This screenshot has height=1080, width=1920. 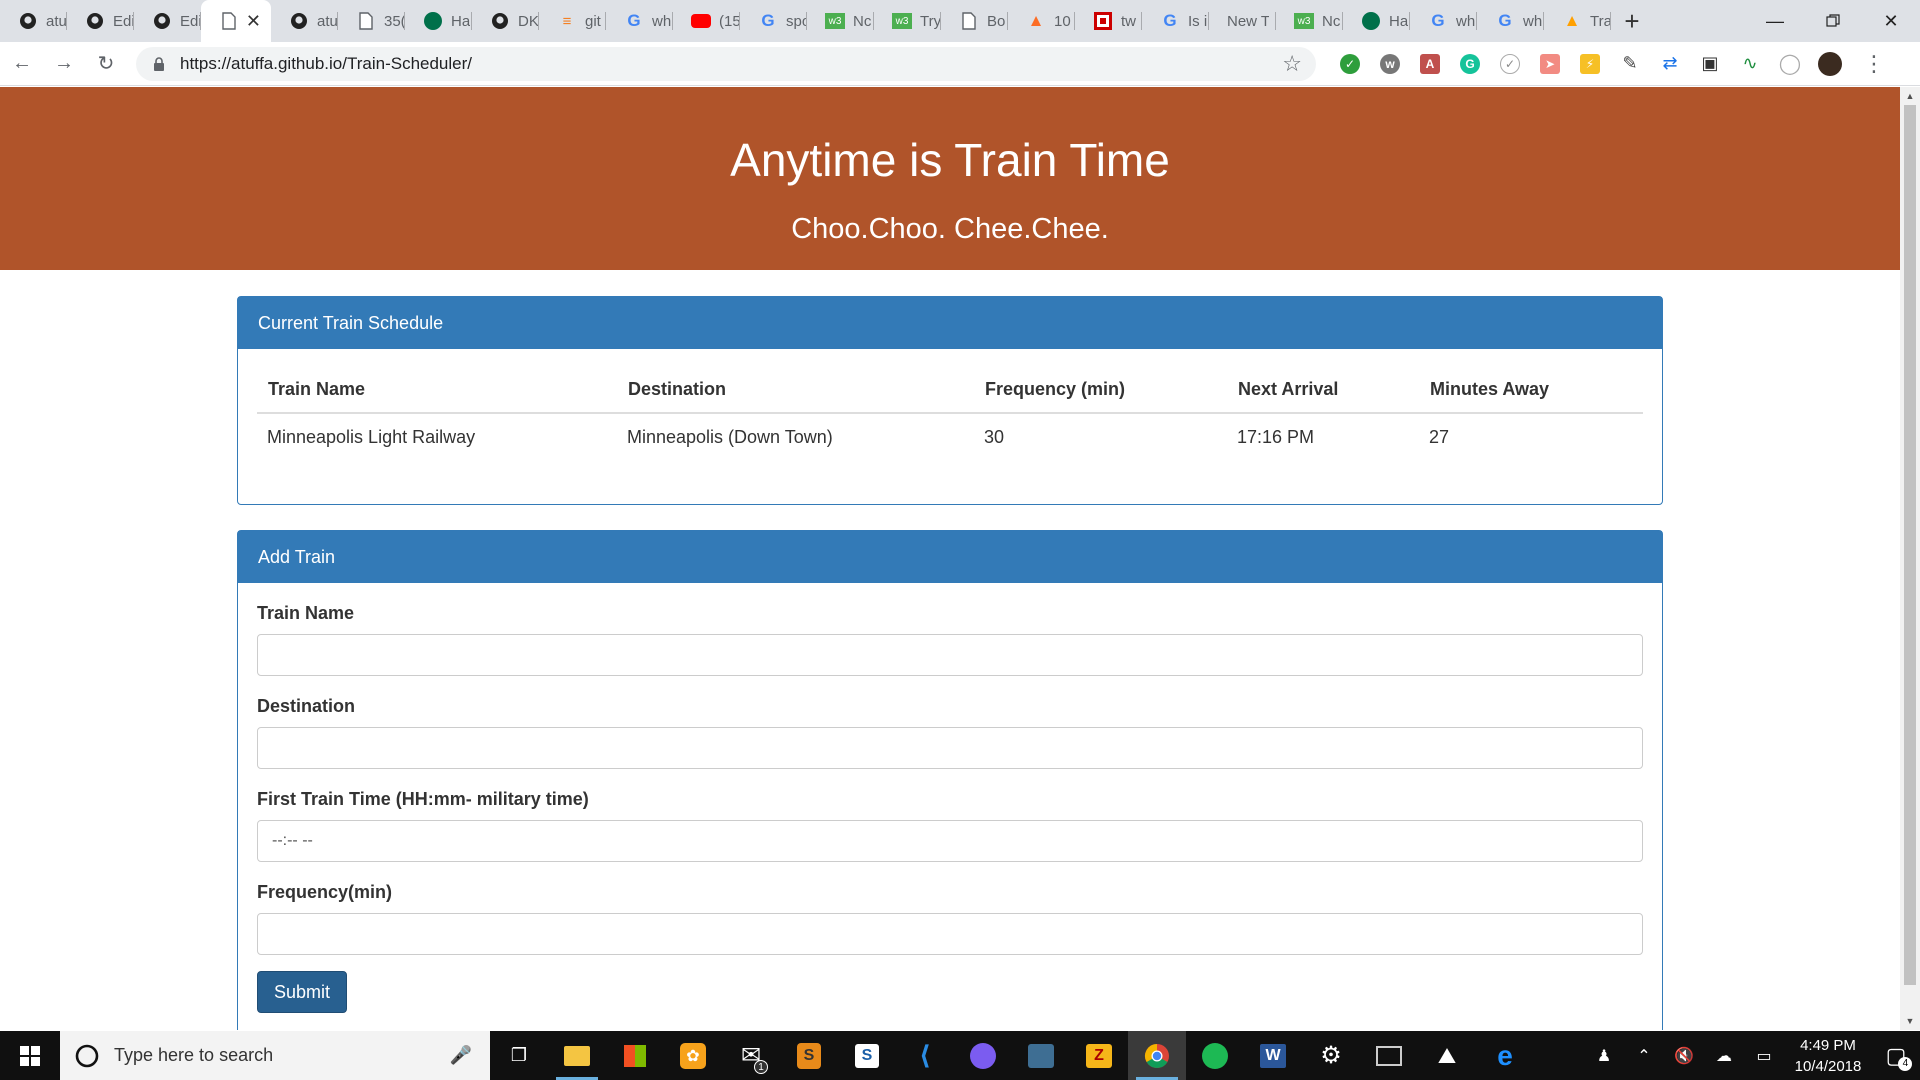 I want to click on destination-input, so click(x=950, y=748).